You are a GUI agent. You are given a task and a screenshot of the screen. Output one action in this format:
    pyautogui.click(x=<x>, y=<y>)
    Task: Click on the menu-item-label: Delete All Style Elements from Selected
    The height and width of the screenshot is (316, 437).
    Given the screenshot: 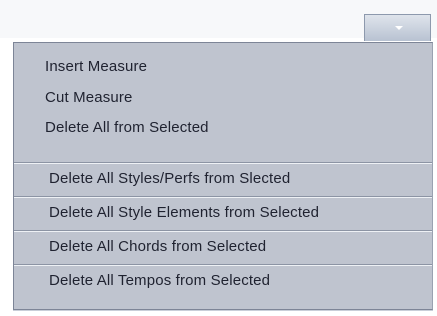 What is the action you would take?
    pyautogui.click(x=184, y=212)
    